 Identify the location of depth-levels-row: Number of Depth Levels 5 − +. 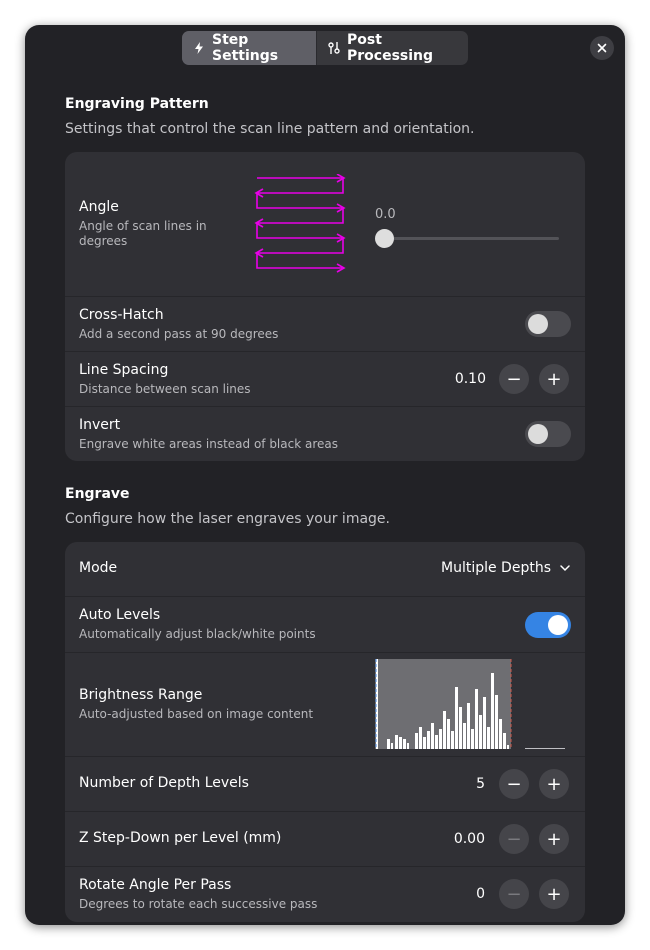
(325, 784).